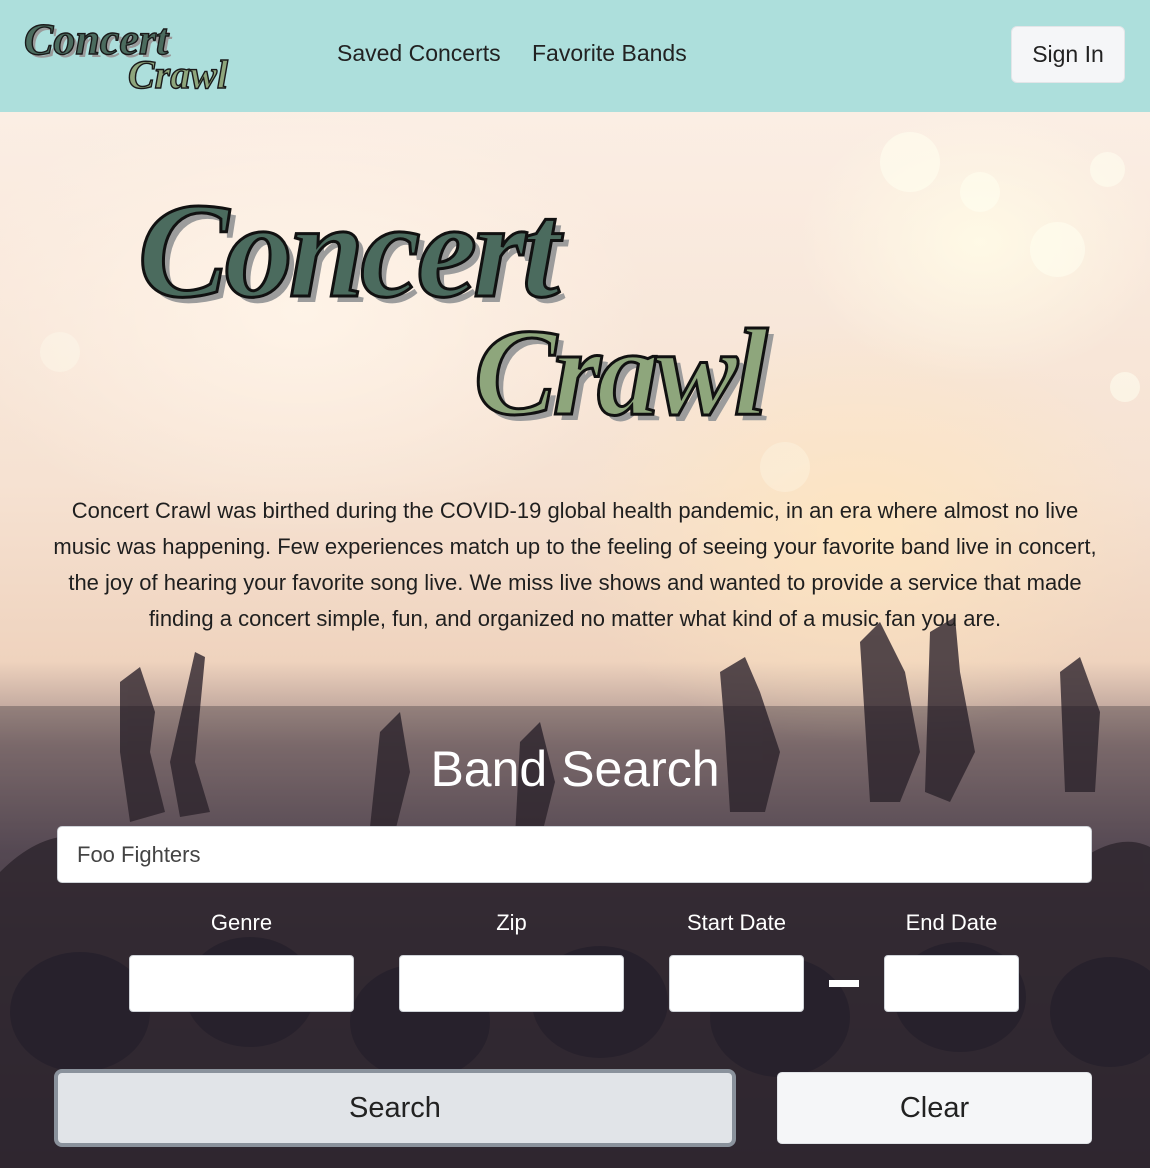  What do you see at coordinates (575, 769) in the screenshot?
I see `band-search-title: Band Search` at bounding box center [575, 769].